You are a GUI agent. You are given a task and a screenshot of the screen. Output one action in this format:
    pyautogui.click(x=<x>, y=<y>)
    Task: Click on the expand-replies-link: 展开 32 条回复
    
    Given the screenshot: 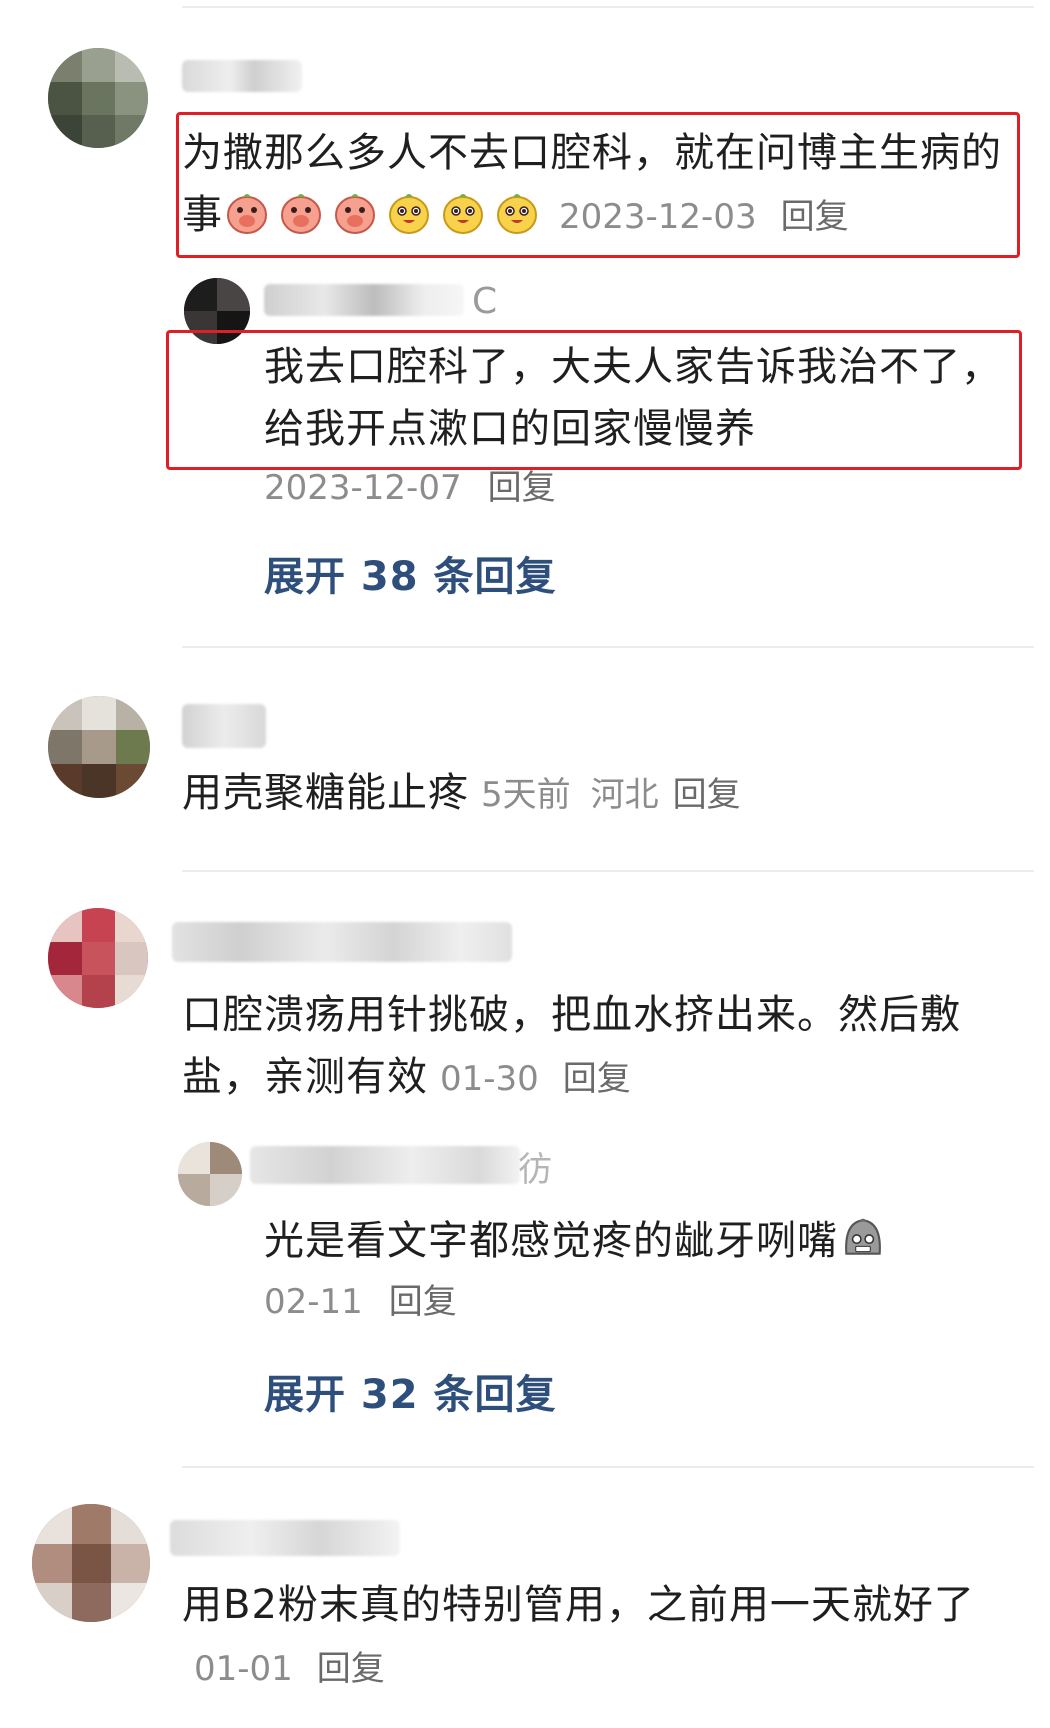 What is the action you would take?
    pyautogui.click(x=410, y=1391)
    